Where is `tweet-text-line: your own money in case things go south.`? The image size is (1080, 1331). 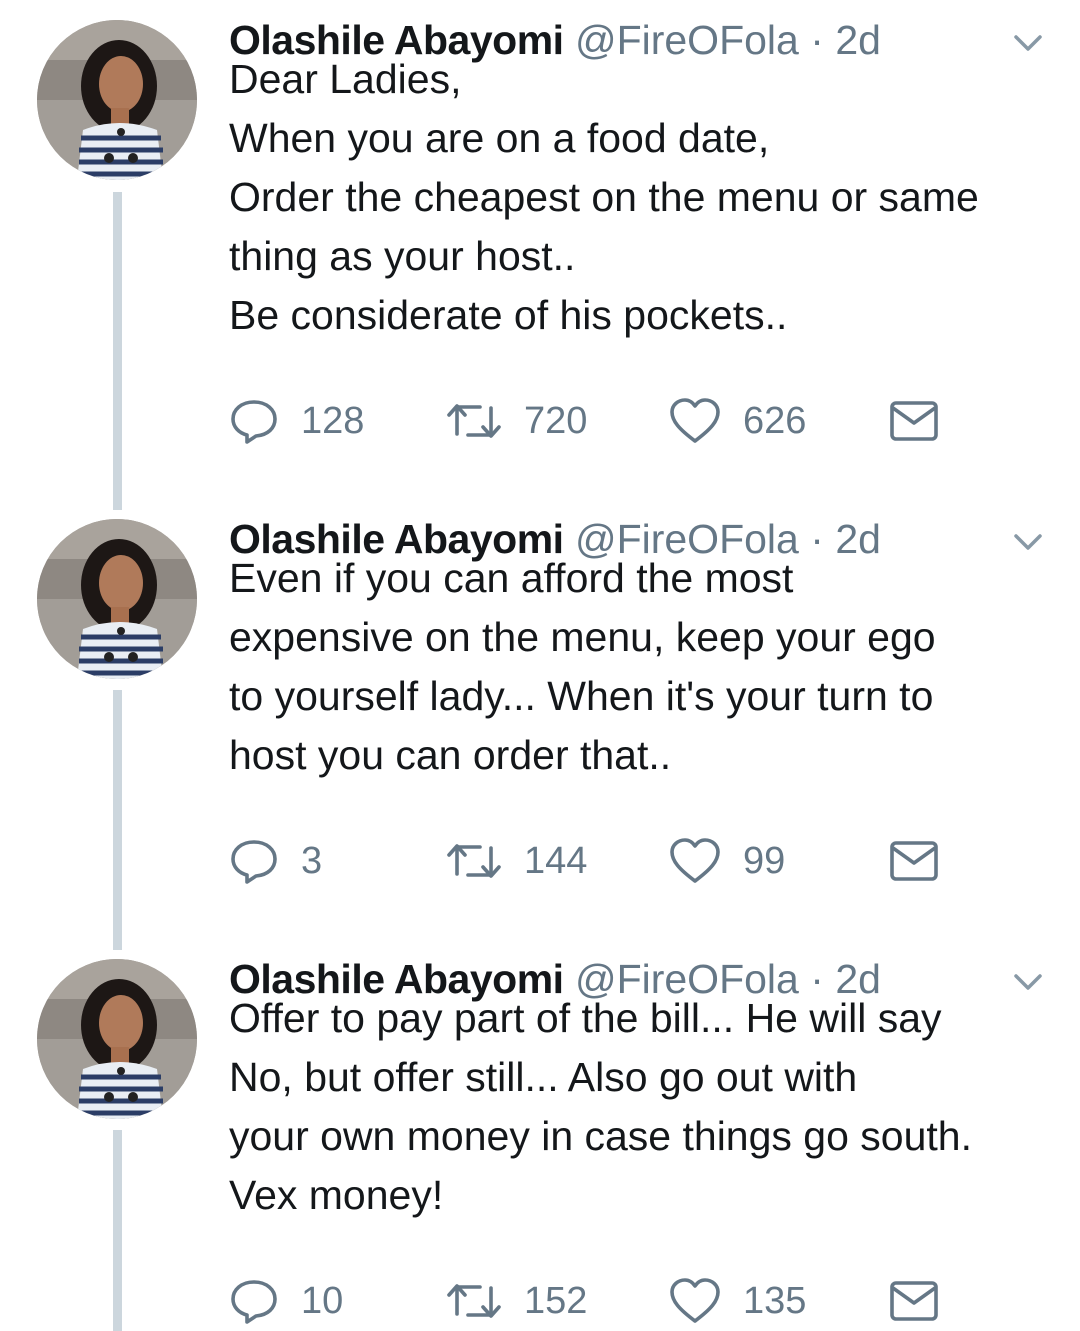 tweet-text-line: your own money in case things go south. is located at coordinates (600, 1136).